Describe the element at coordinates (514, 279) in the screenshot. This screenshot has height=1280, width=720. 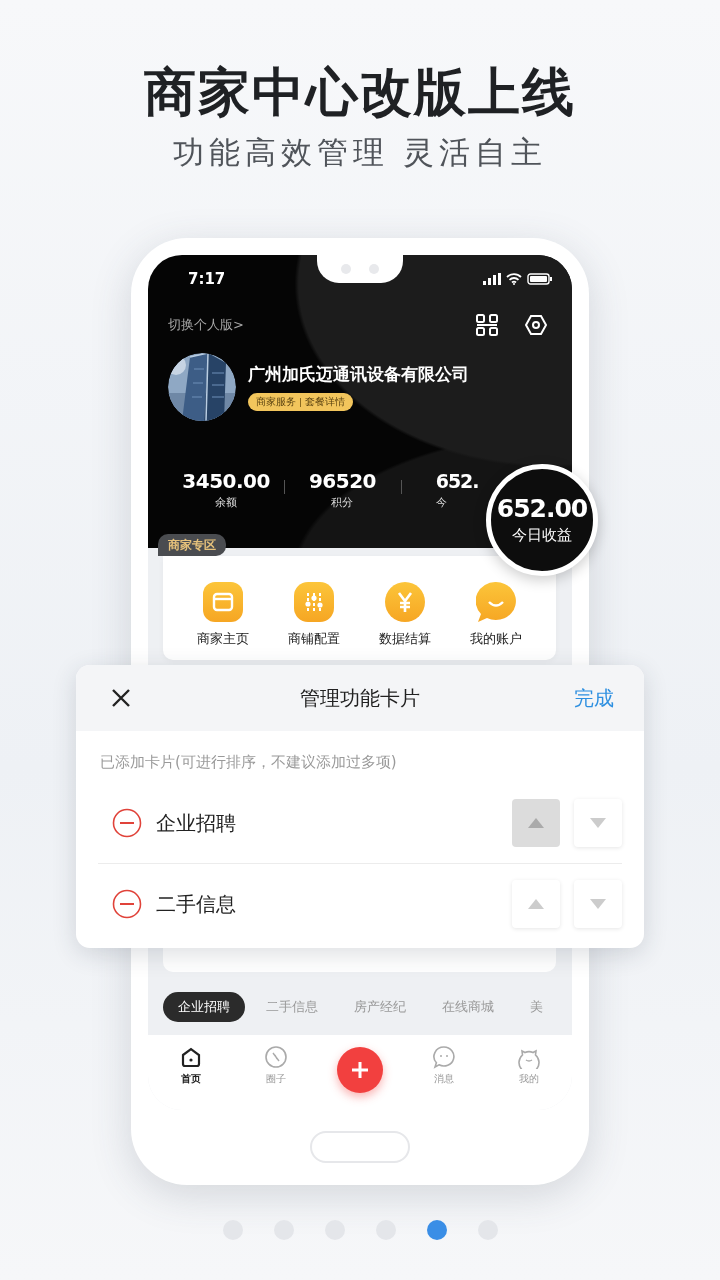
I see `wifi-icon` at that location.